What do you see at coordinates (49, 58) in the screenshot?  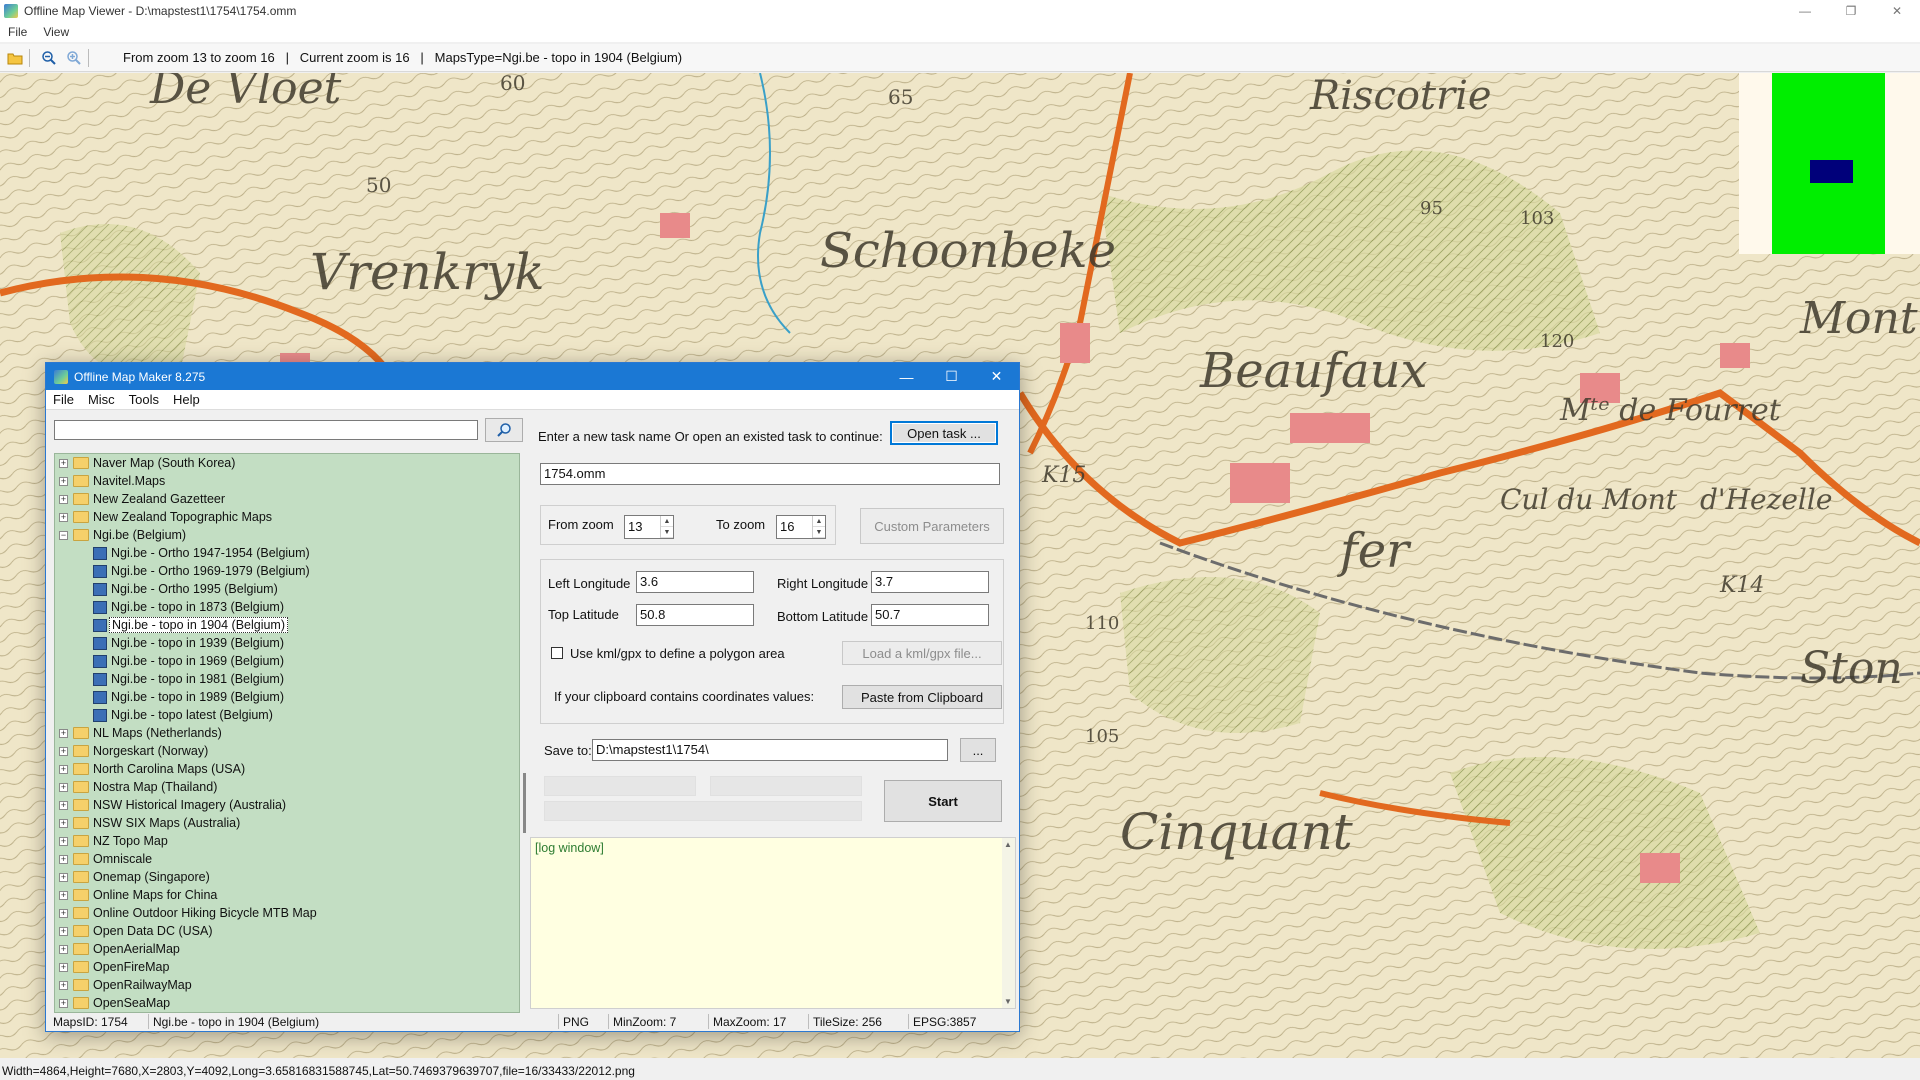 I see `zoom-out-icon` at bounding box center [49, 58].